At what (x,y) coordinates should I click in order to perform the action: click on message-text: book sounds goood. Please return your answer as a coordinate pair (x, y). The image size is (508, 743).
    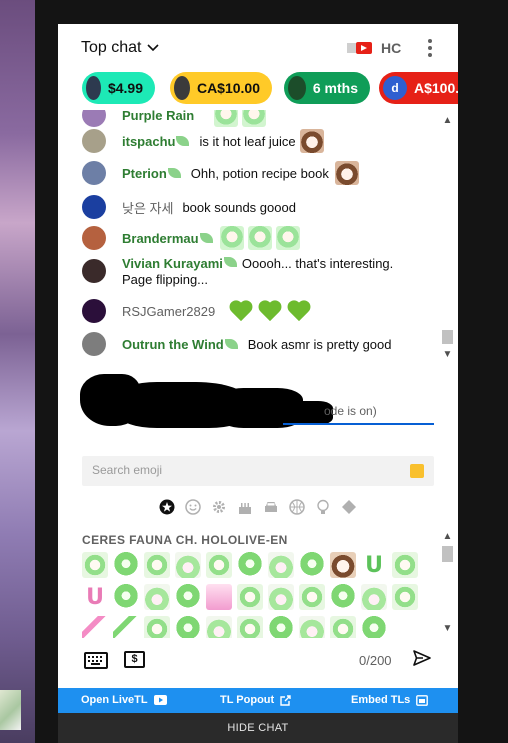
    Looking at the image, I should click on (239, 207).